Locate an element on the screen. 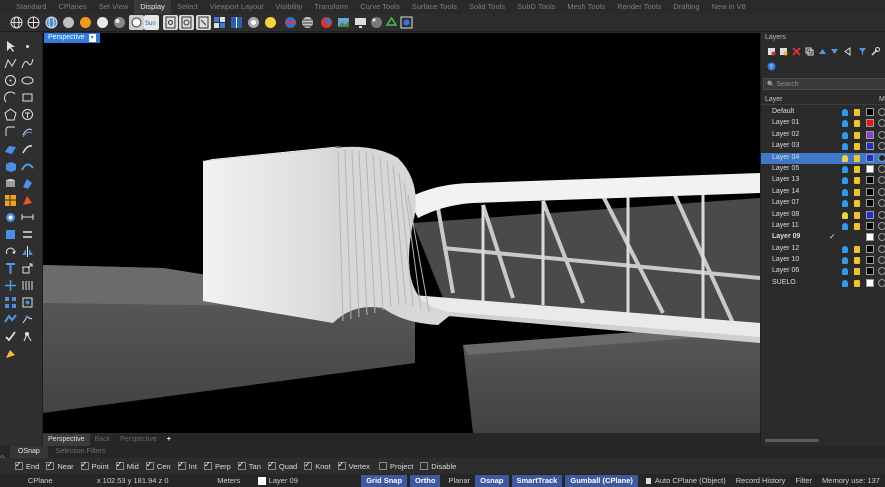 This screenshot has height=487, width=885. circle-icon is located at coordinates (10, 80).